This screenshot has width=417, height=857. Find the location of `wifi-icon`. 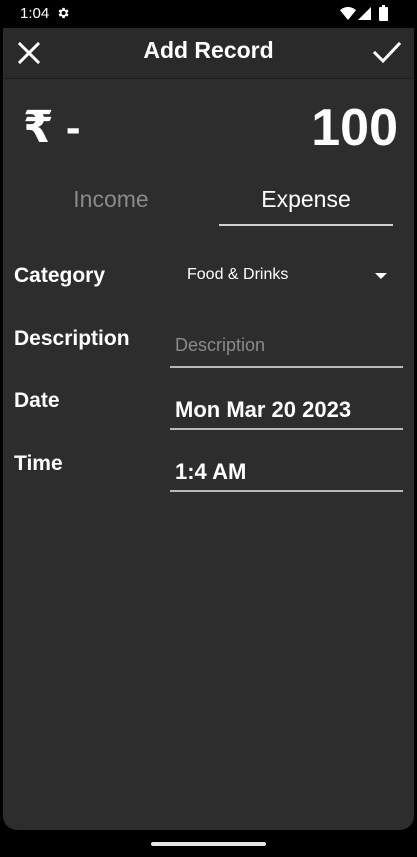

wifi-icon is located at coordinates (348, 13).